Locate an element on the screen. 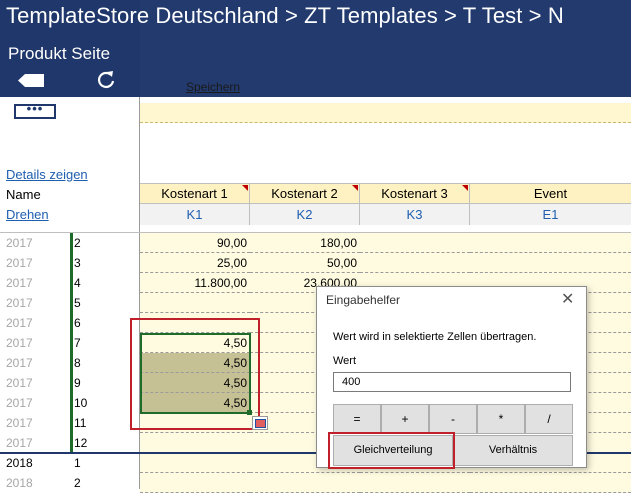 The width and height of the screenshot is (631, 493). divide-button: / is located at coordinates (549, 419).